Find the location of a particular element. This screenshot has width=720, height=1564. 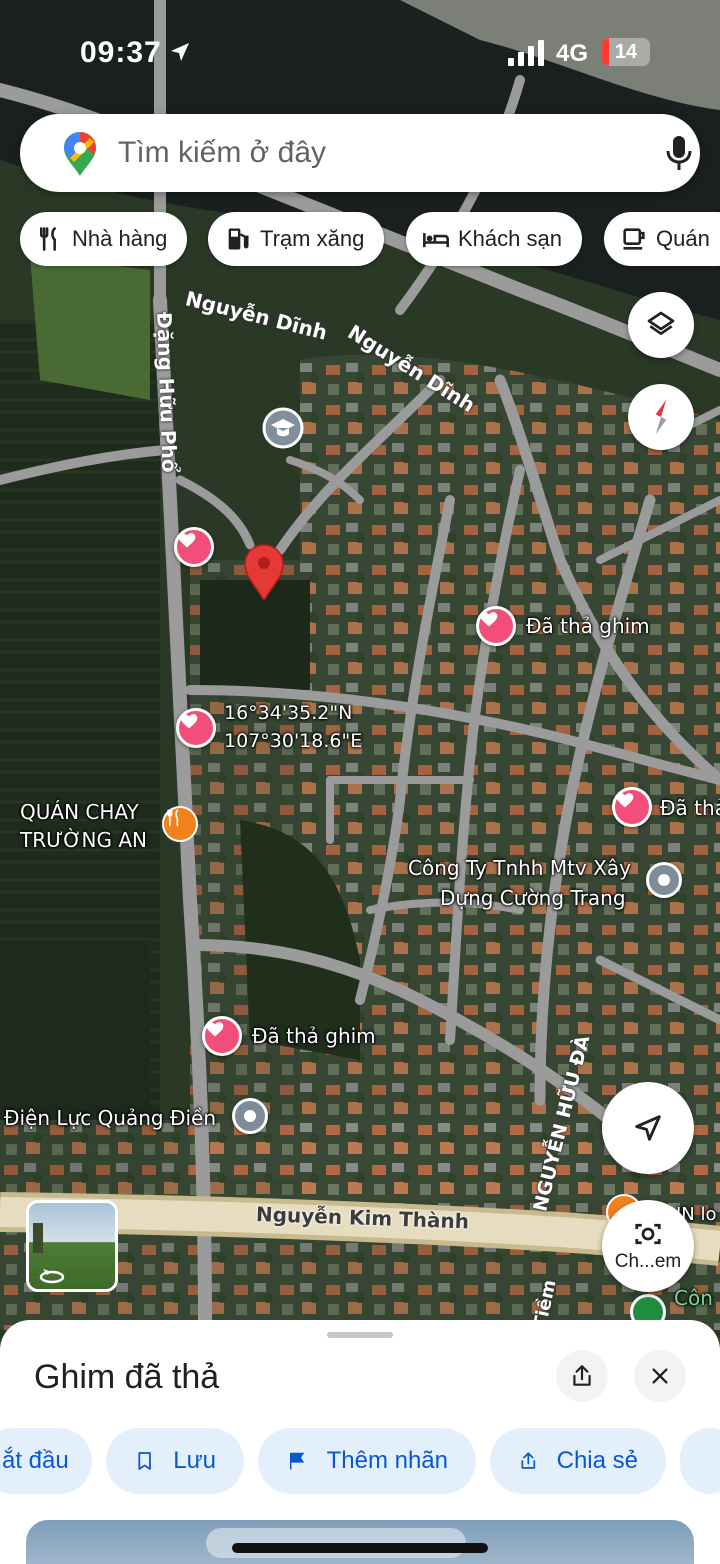

place-label-dien-luc: Điện Lực Quảng Điền is located at coordinates (110, 1118).